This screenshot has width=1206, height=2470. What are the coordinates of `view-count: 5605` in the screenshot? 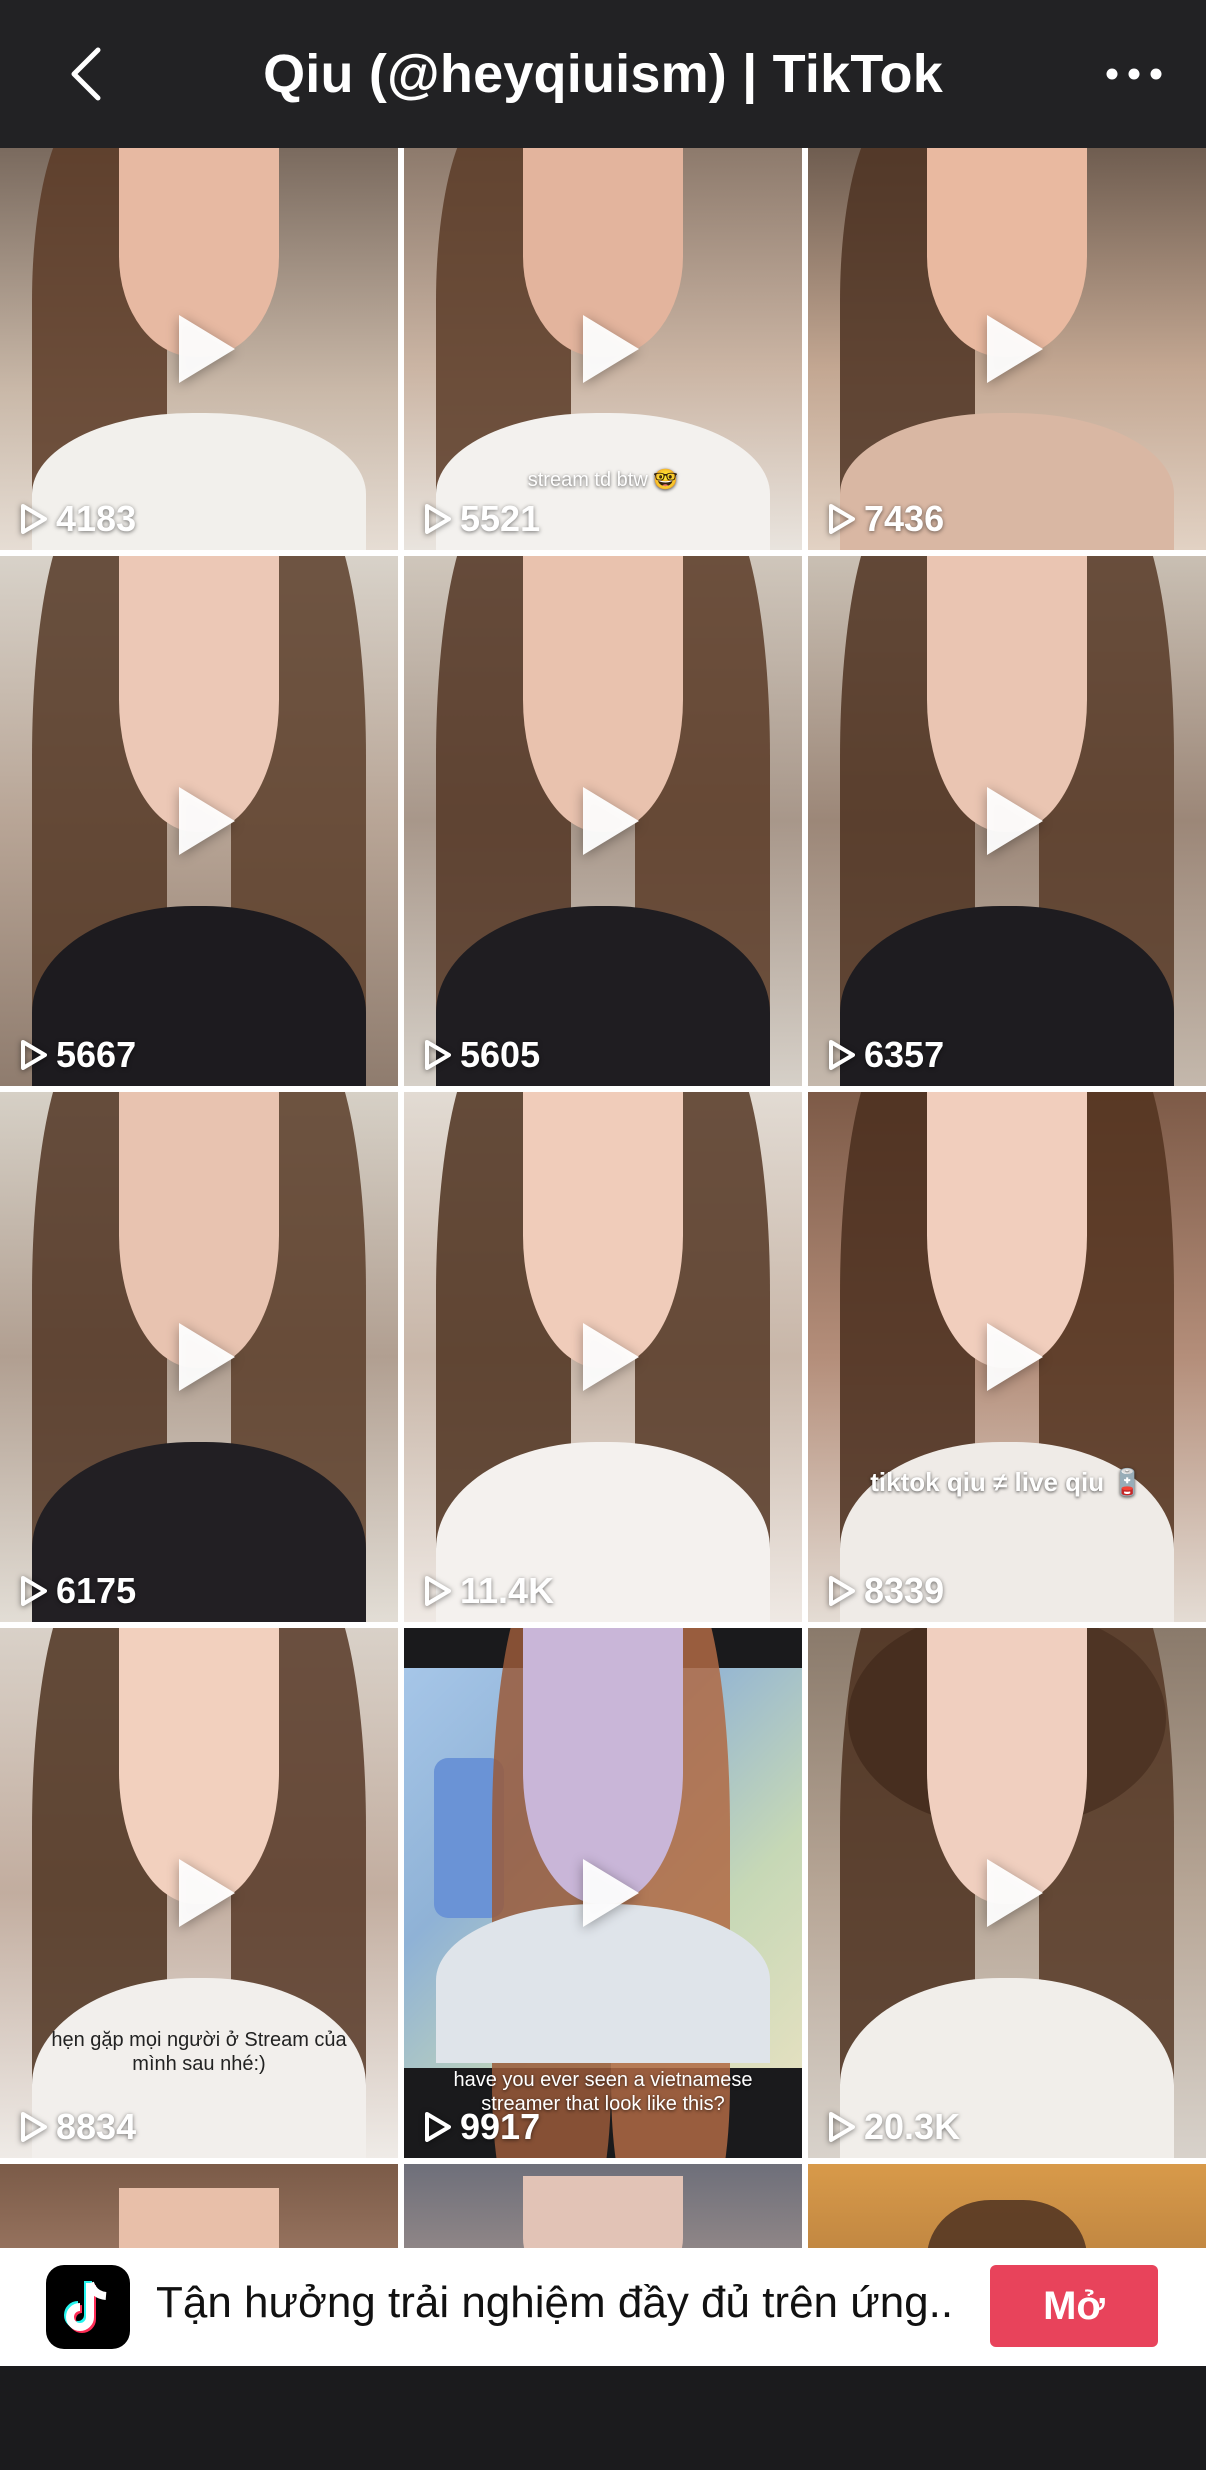 It's located at (482, 1055).